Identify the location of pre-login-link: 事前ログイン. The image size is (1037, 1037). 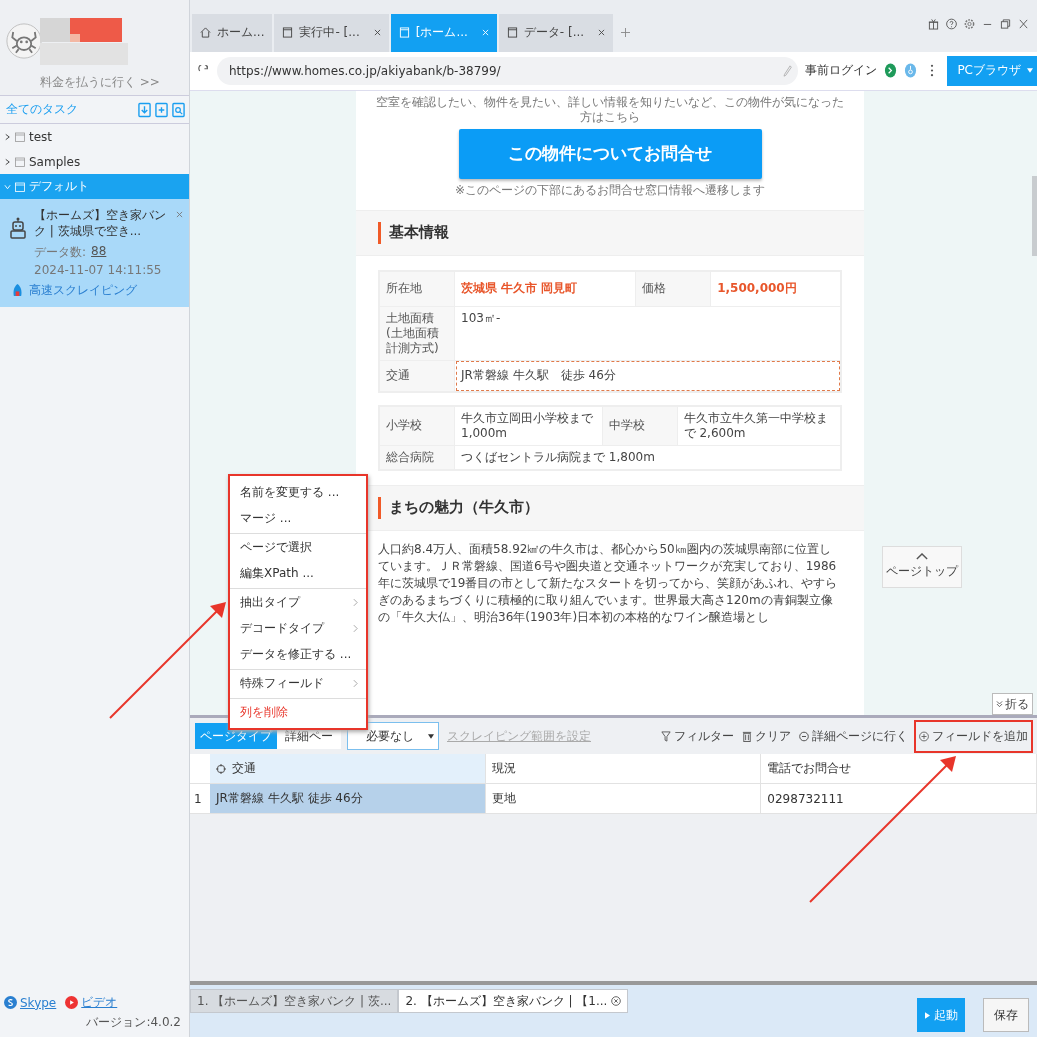
(841, 71).